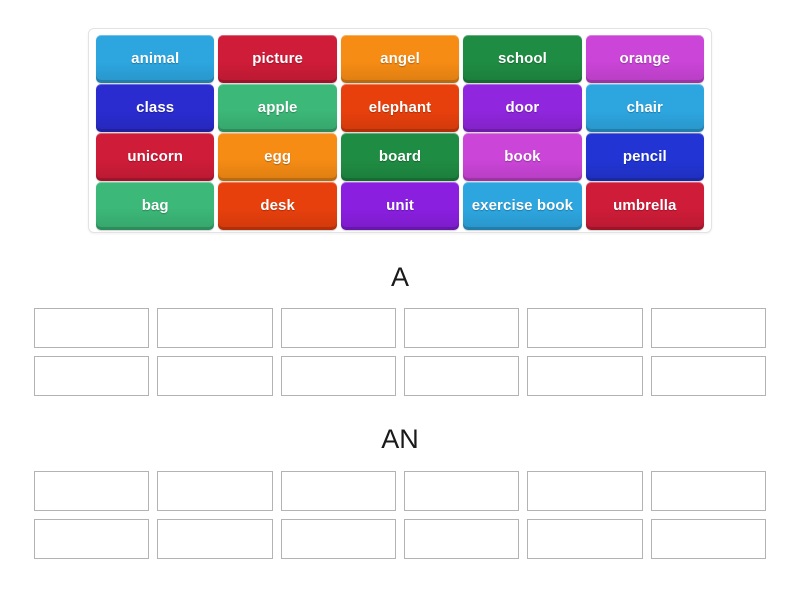 This screenshot has width=800, height=600. Describe the element at coordinates (400, 515) in the screenshot. I see `dropzone-grid-an` at that location.